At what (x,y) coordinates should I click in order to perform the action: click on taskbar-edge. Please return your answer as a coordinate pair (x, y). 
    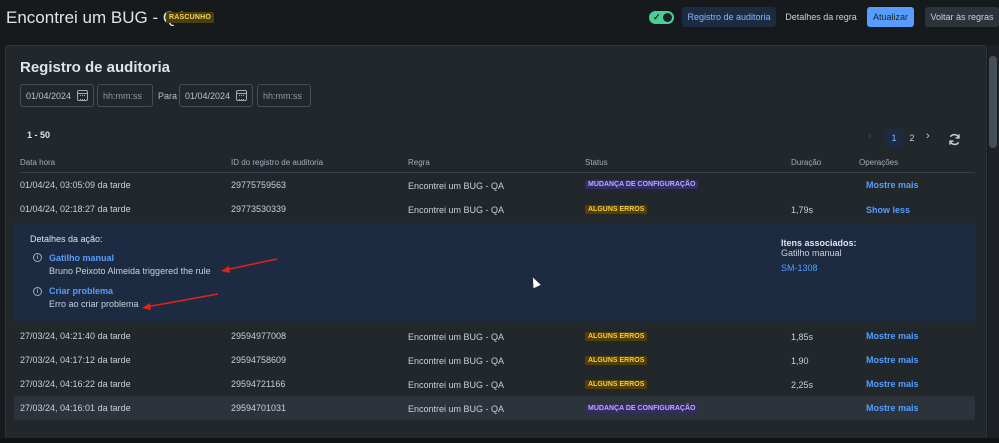
    Looking at the image, I should click on (499, 440).